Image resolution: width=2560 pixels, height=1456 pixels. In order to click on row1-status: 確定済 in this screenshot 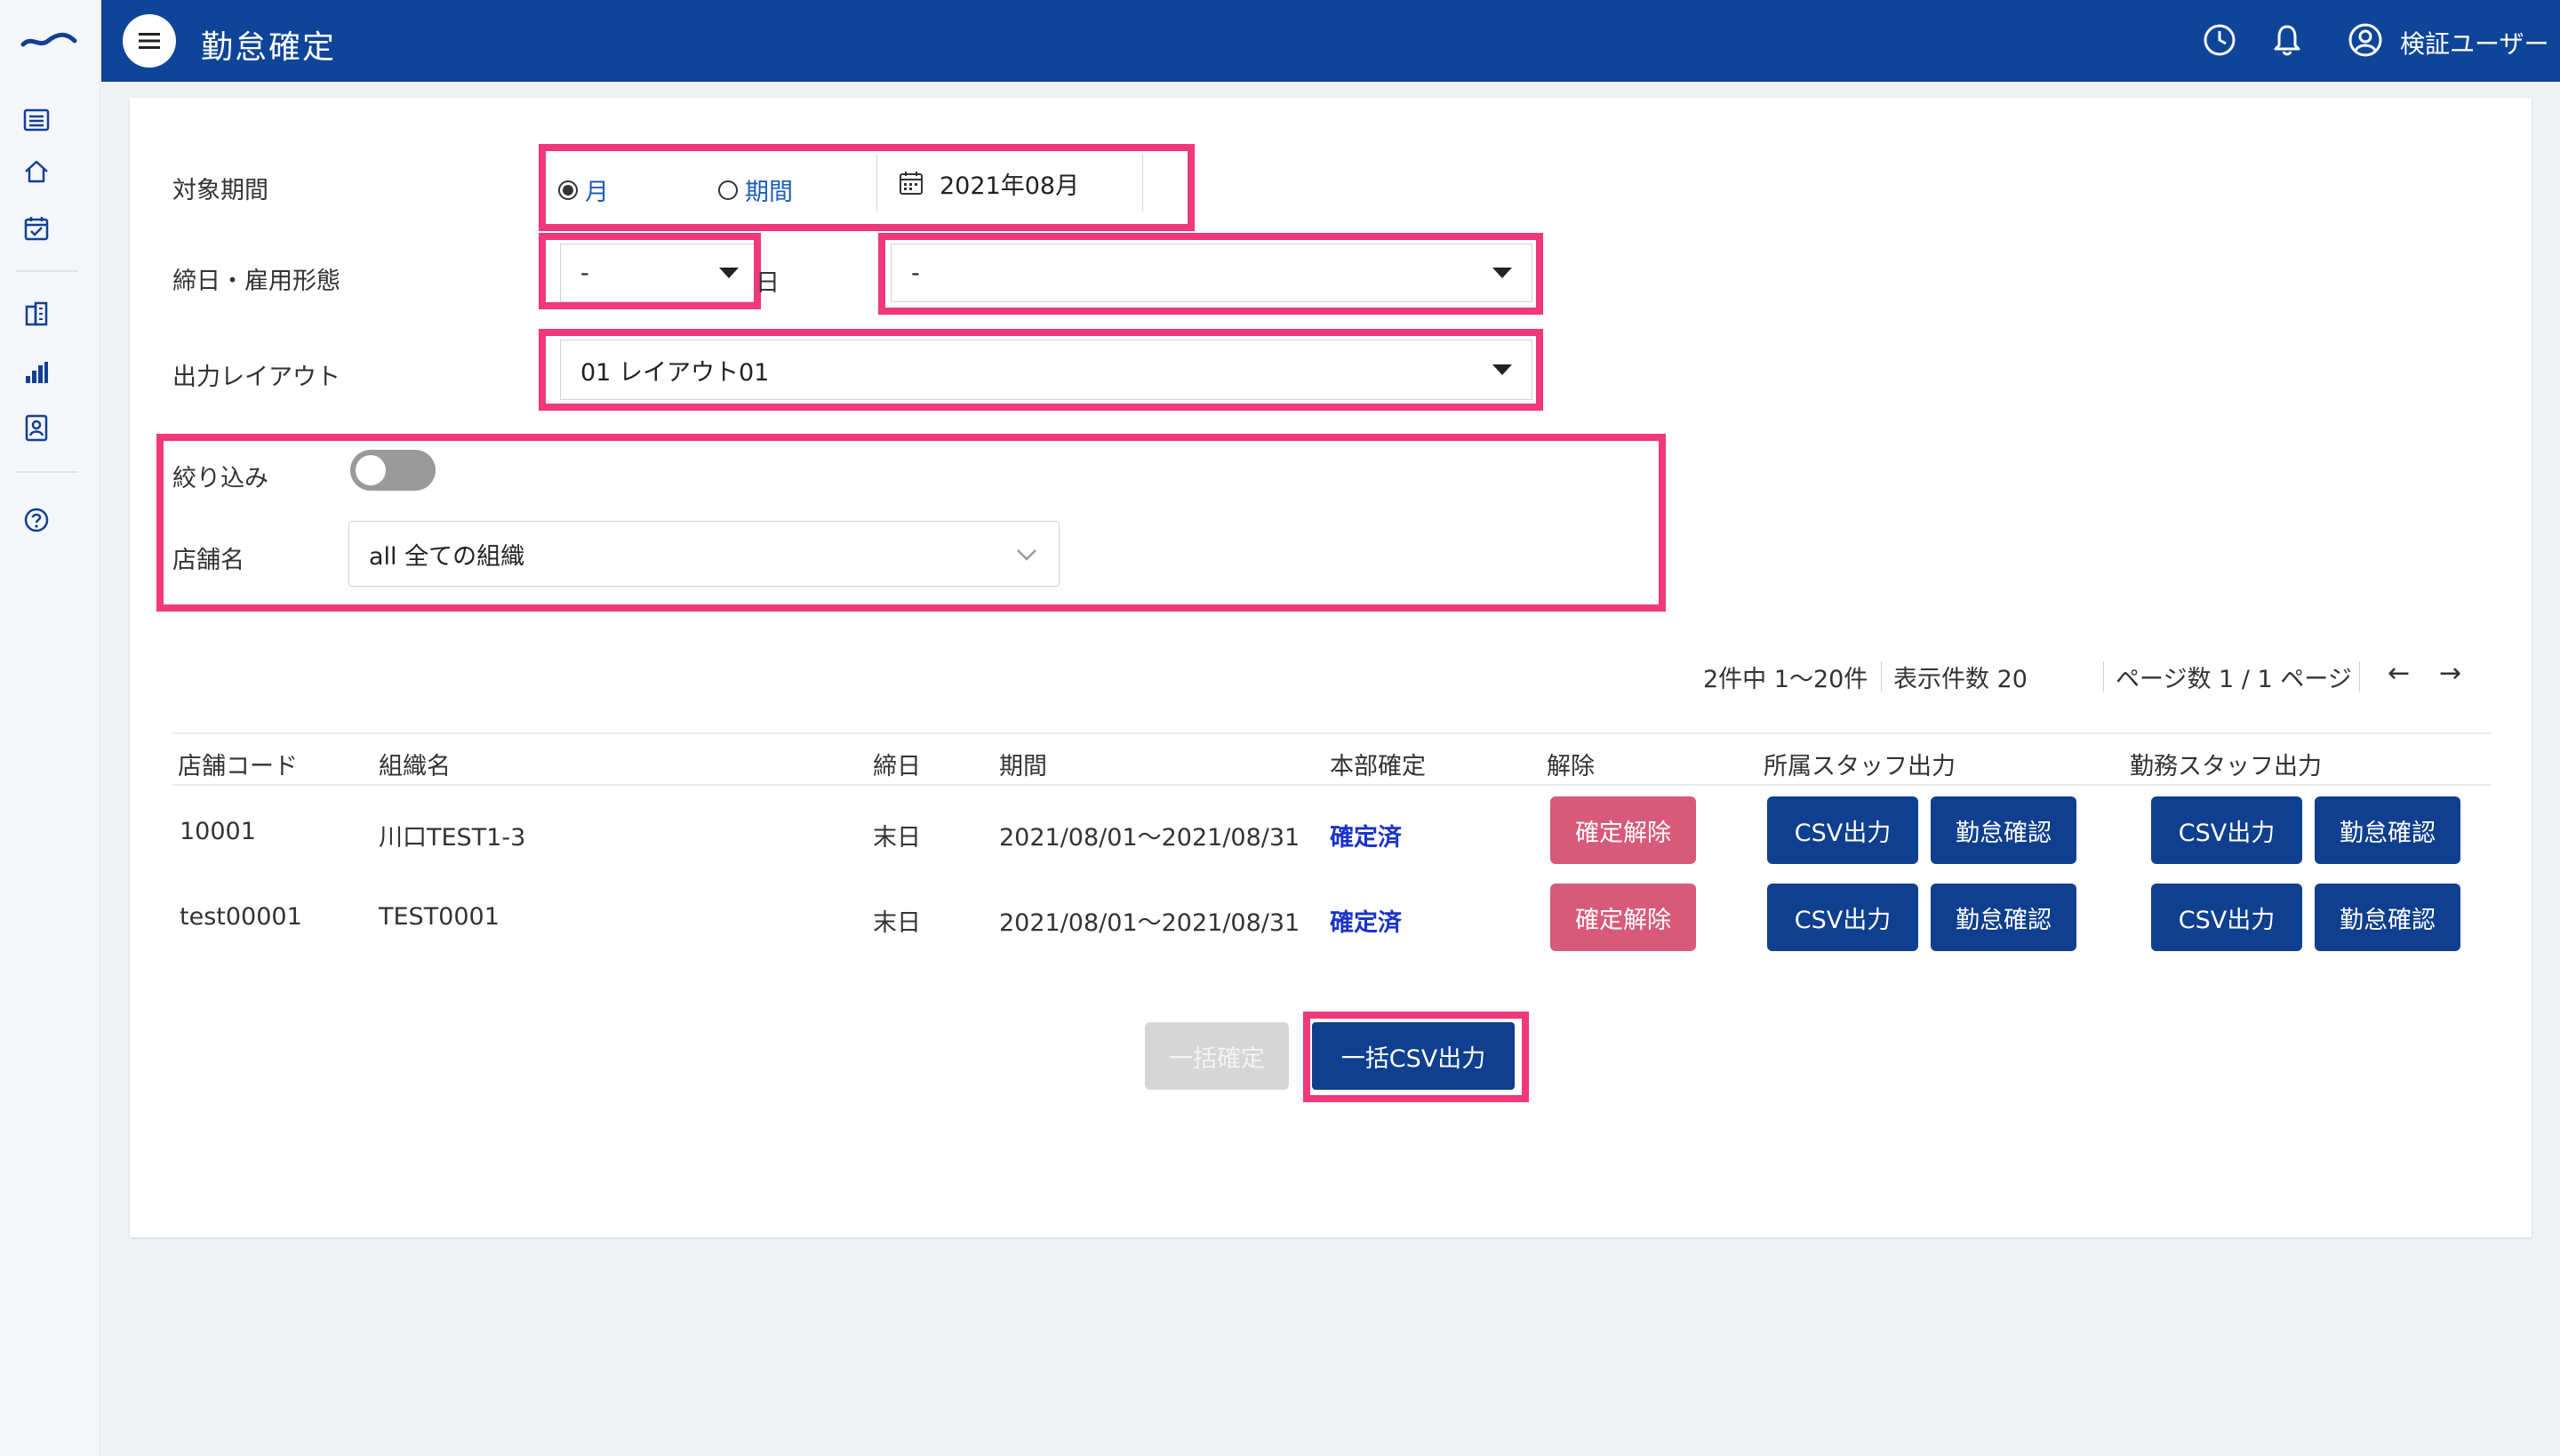, I will do `click(1366, 835)`.